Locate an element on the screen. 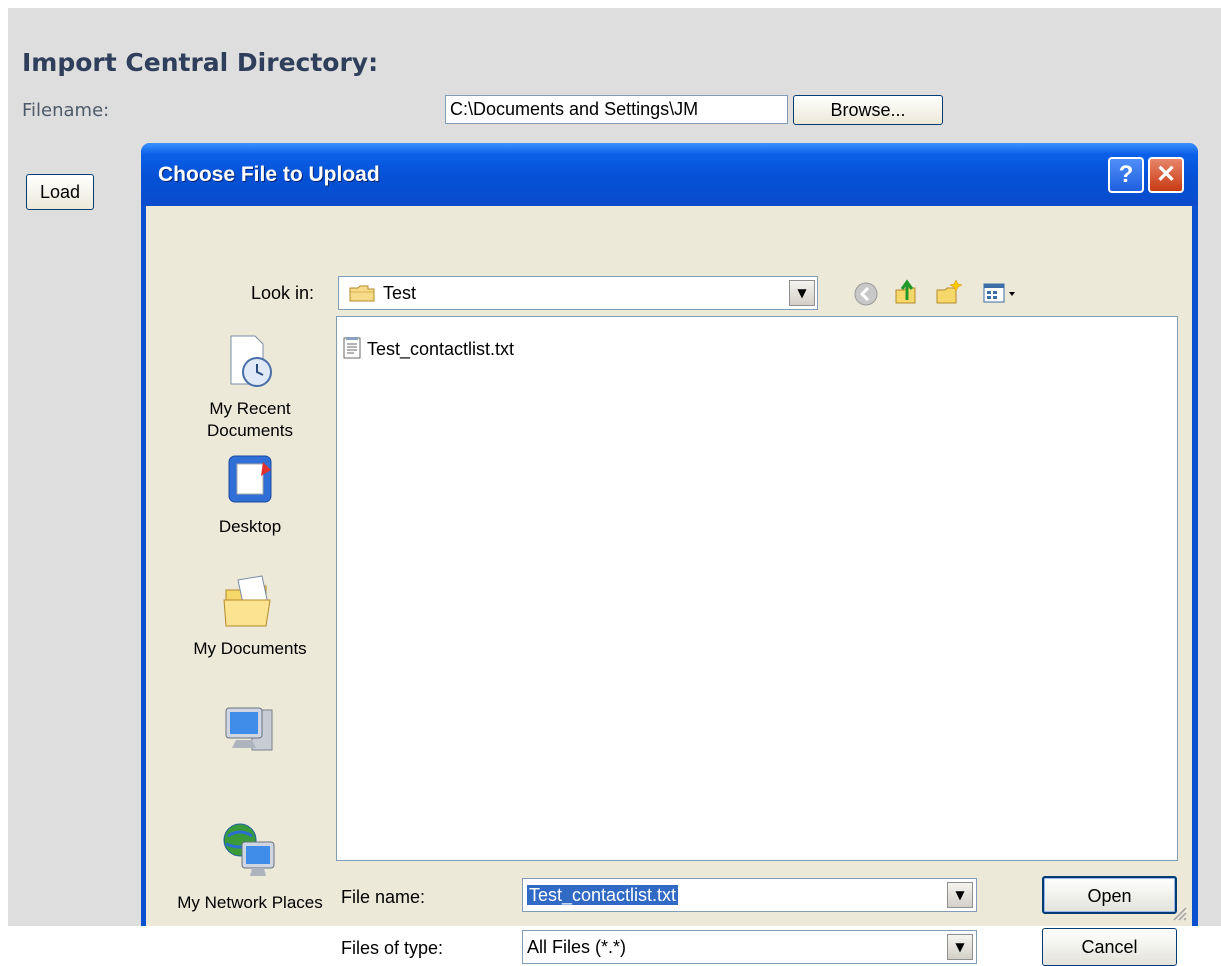  look-in-dropdown-arrow: ▼ is located at coordinates (802, 293).